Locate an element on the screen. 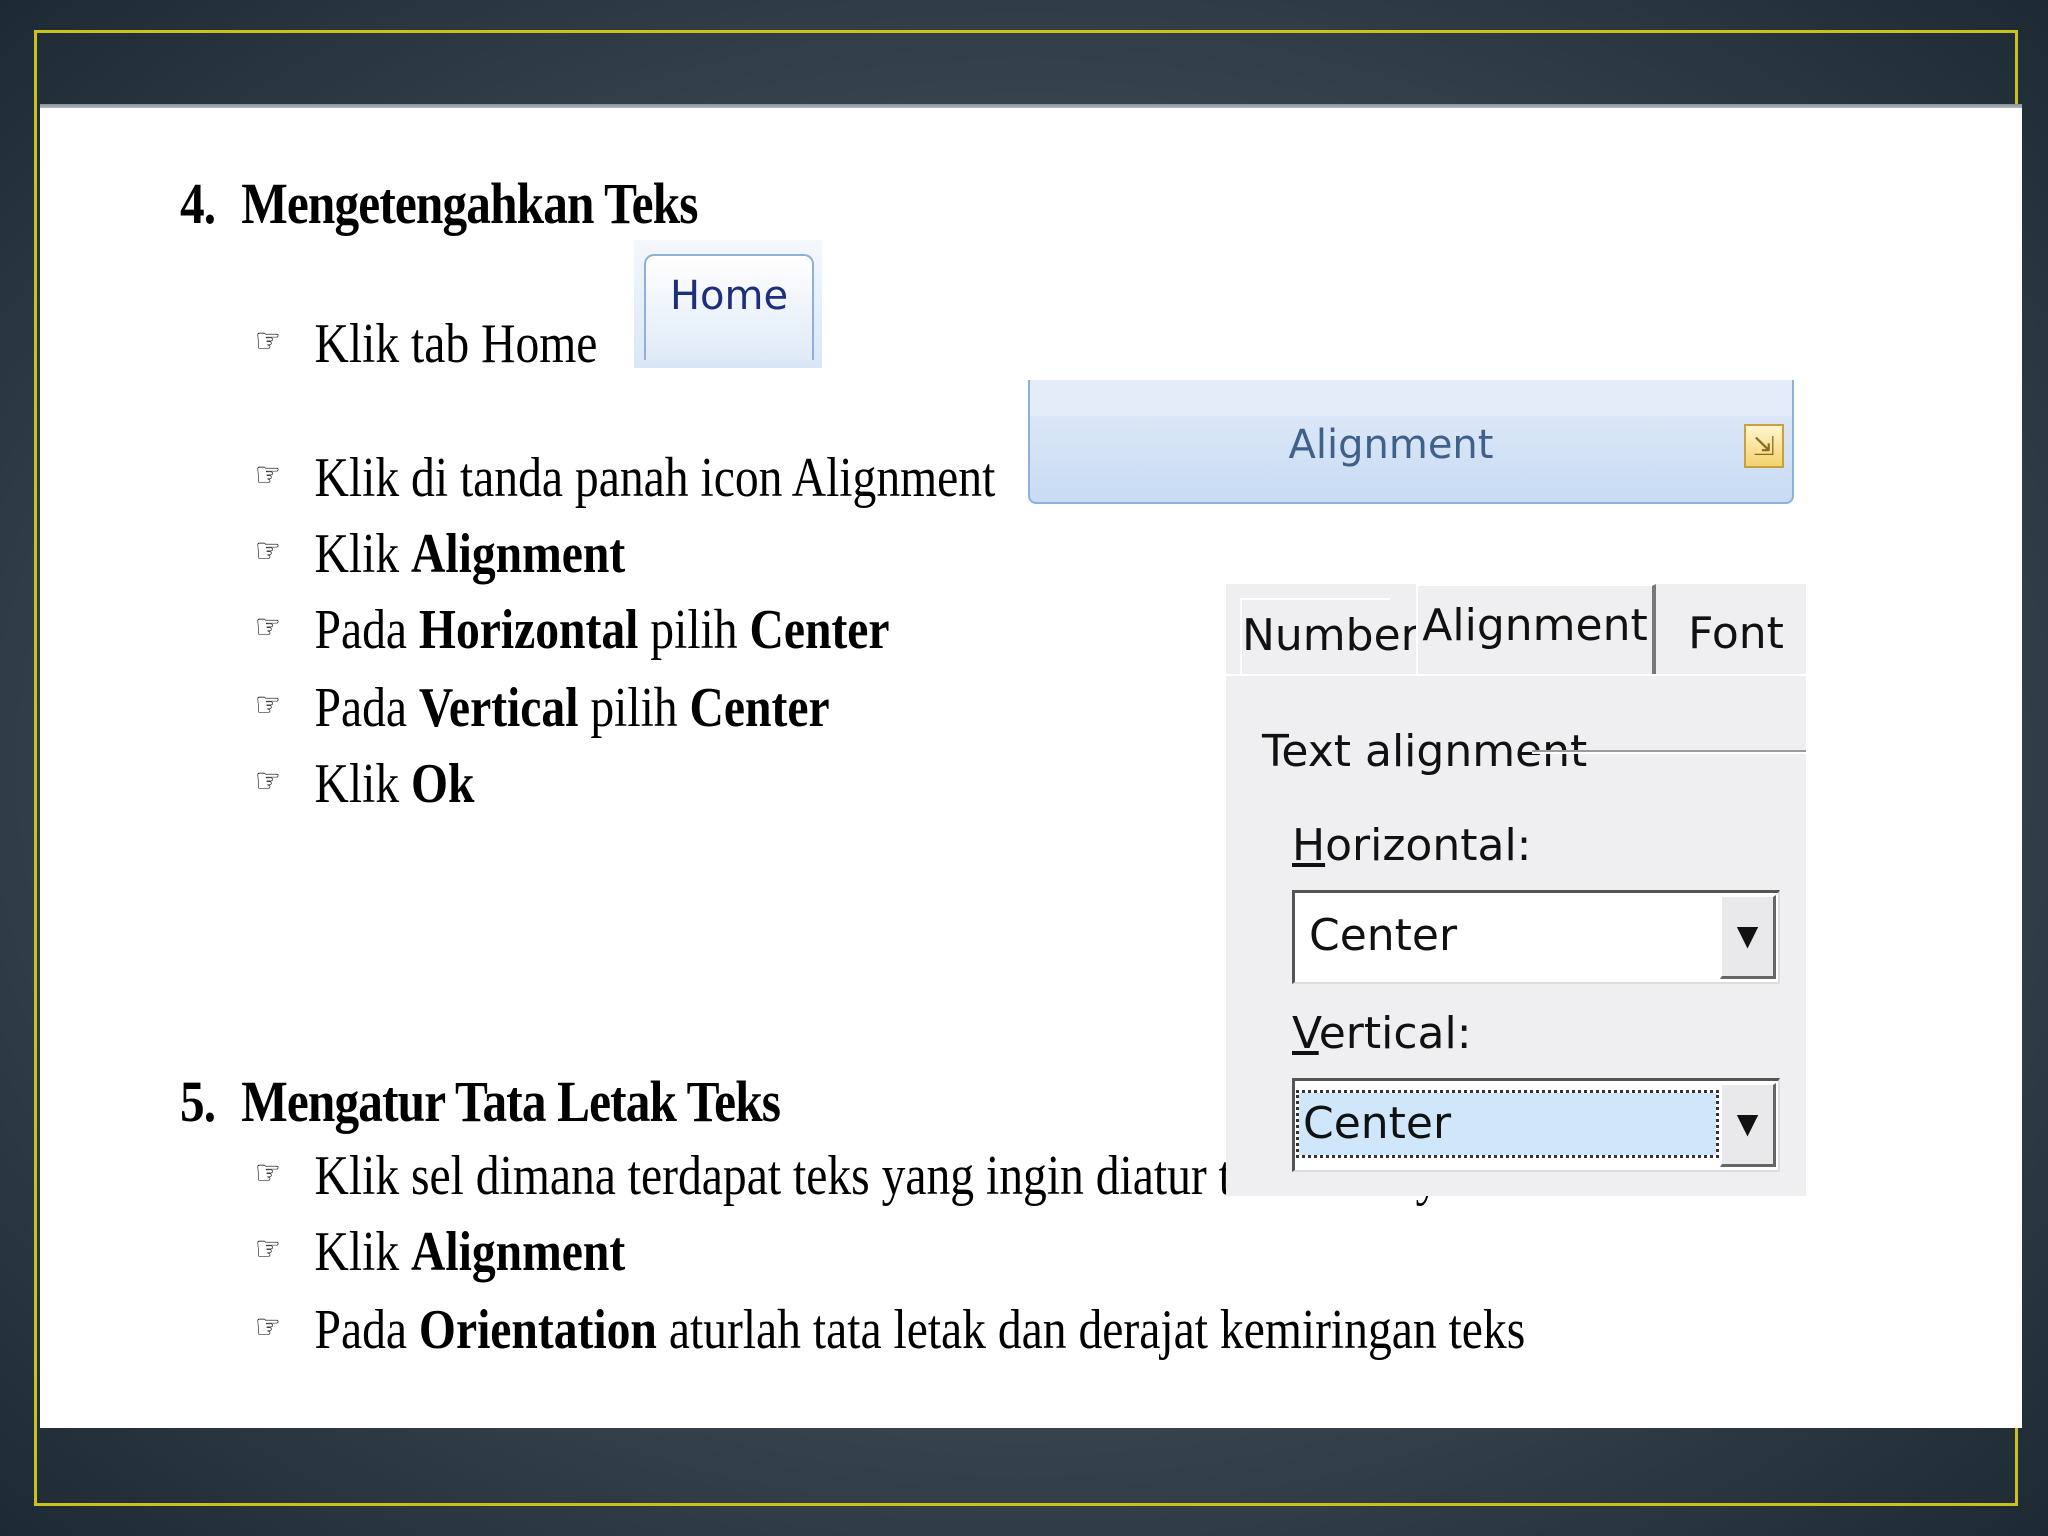 The width and height of the screenshot is (2048, 1536). horizontal-select: Center ▼ is located at coordinates (1536, 937).